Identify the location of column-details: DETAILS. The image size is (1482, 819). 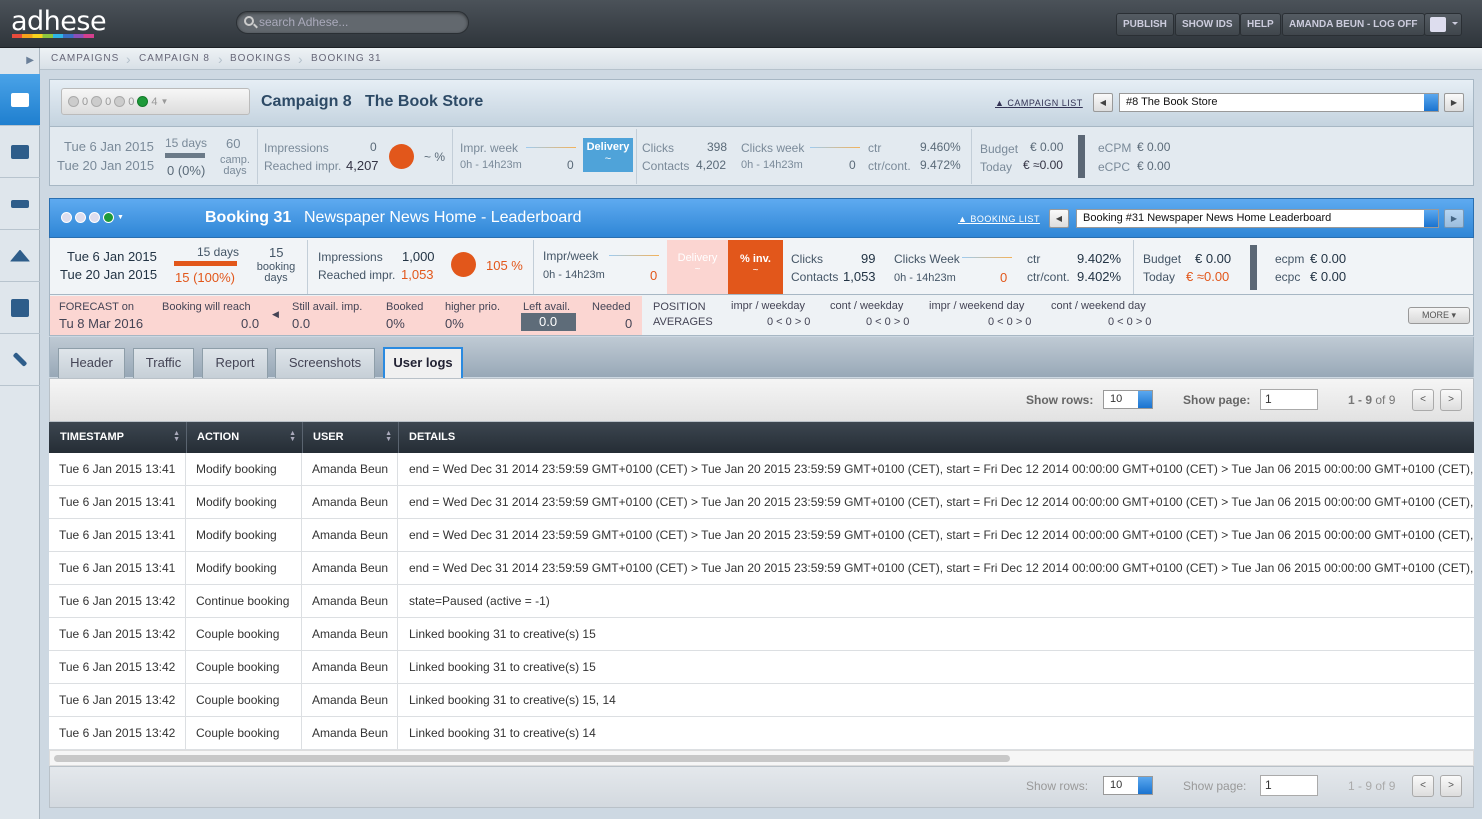
(936, 437).